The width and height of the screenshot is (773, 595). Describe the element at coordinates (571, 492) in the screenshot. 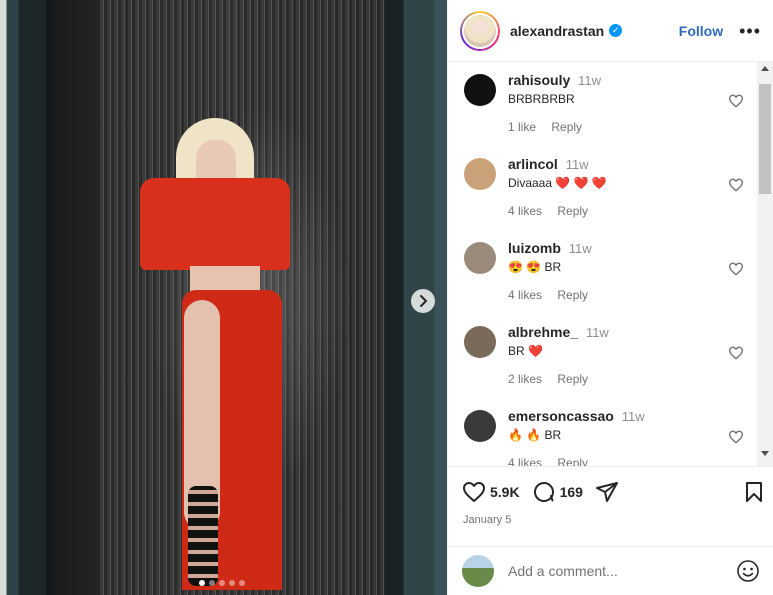

I see `comments-count: 169` at that location.